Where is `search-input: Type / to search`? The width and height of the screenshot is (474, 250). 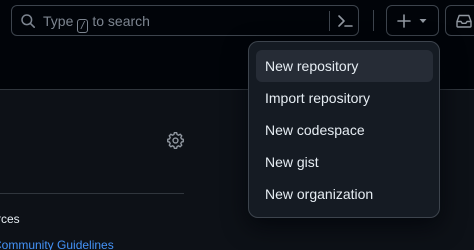
search-input: Type / to search is located at coordinates (185, 20).